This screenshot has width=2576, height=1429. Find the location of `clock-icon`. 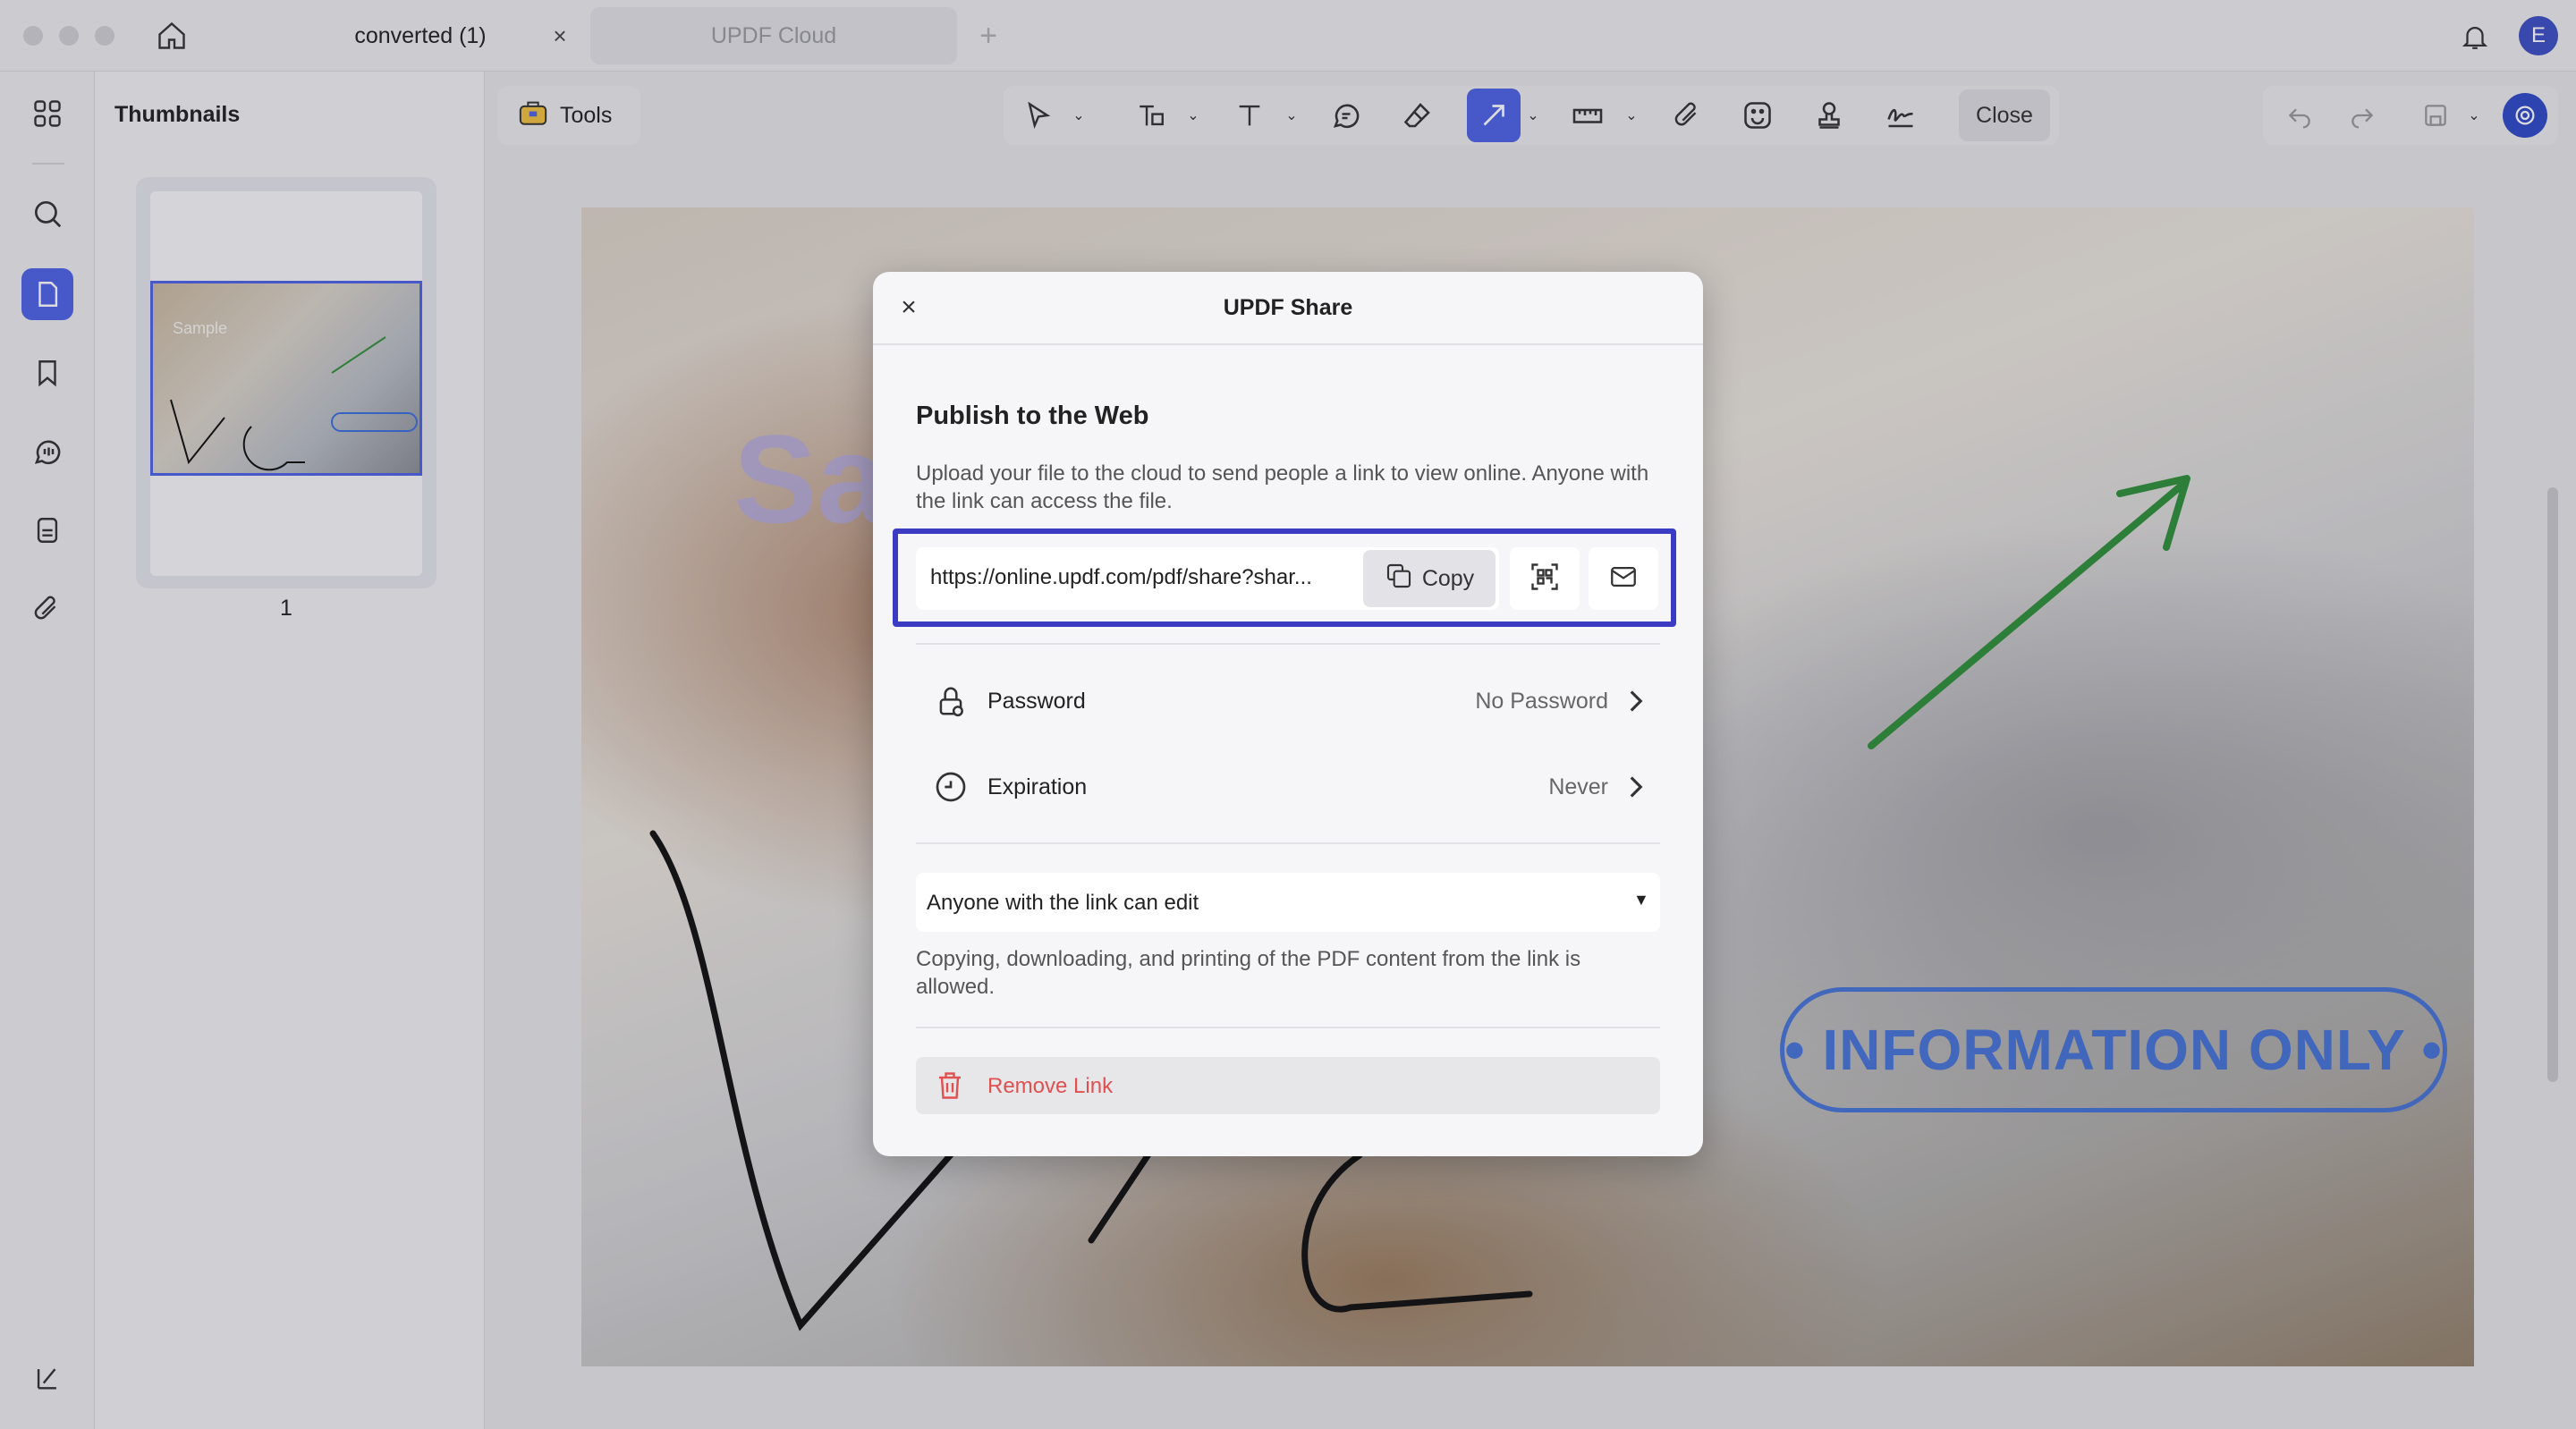

clock-icon is located at coordinates (950, 787).